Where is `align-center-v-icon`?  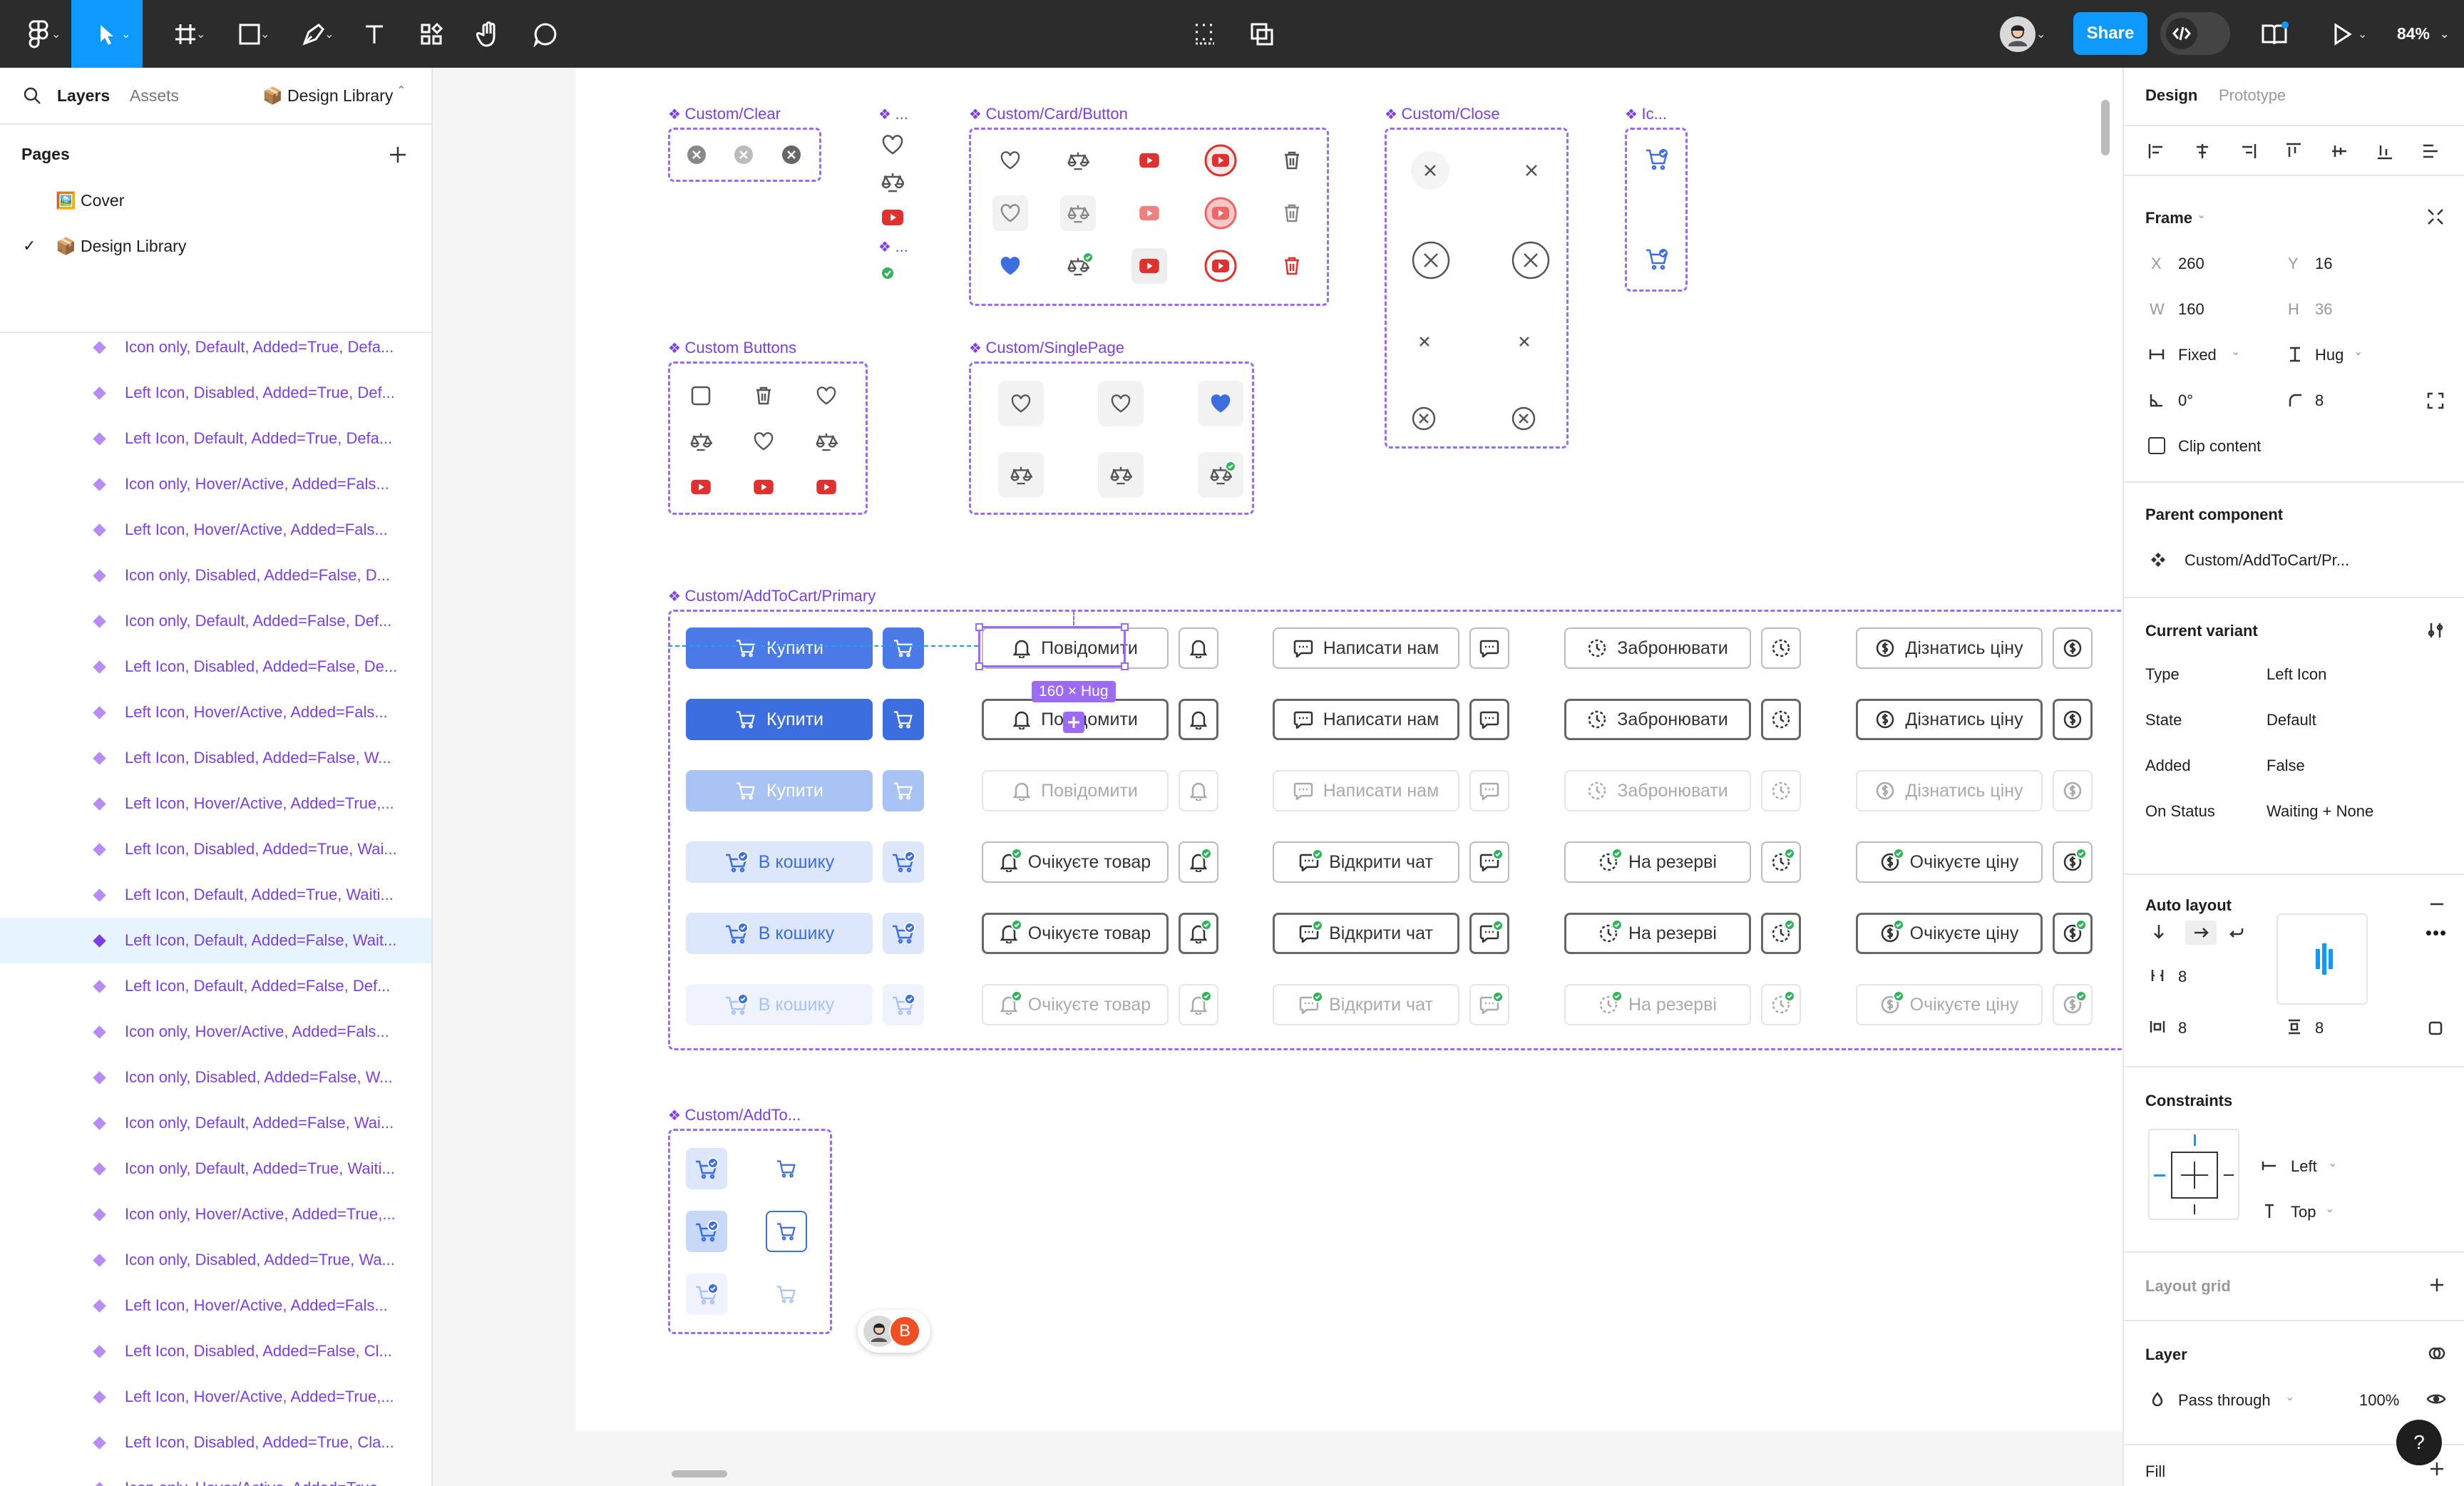
align-center-v-icon is located at coordinates (2339, 151).